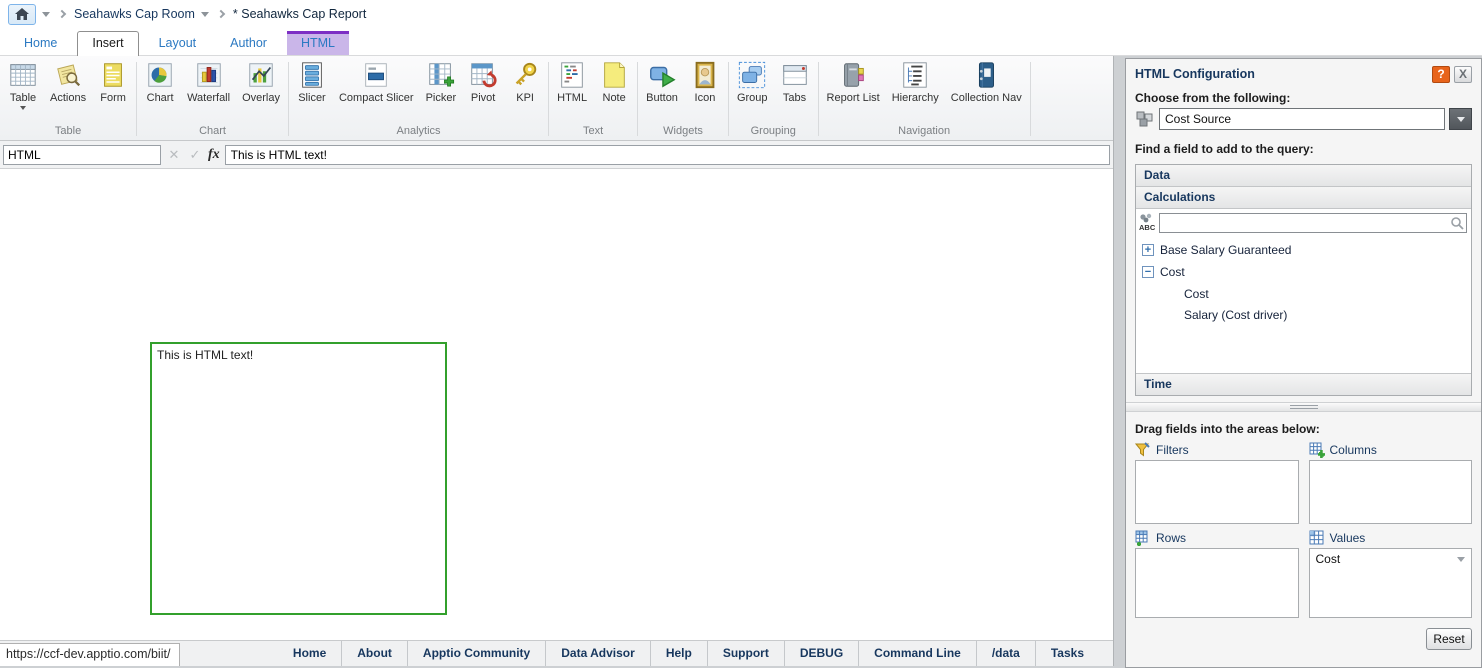  I want to click on html-icon, so click(572, 75).